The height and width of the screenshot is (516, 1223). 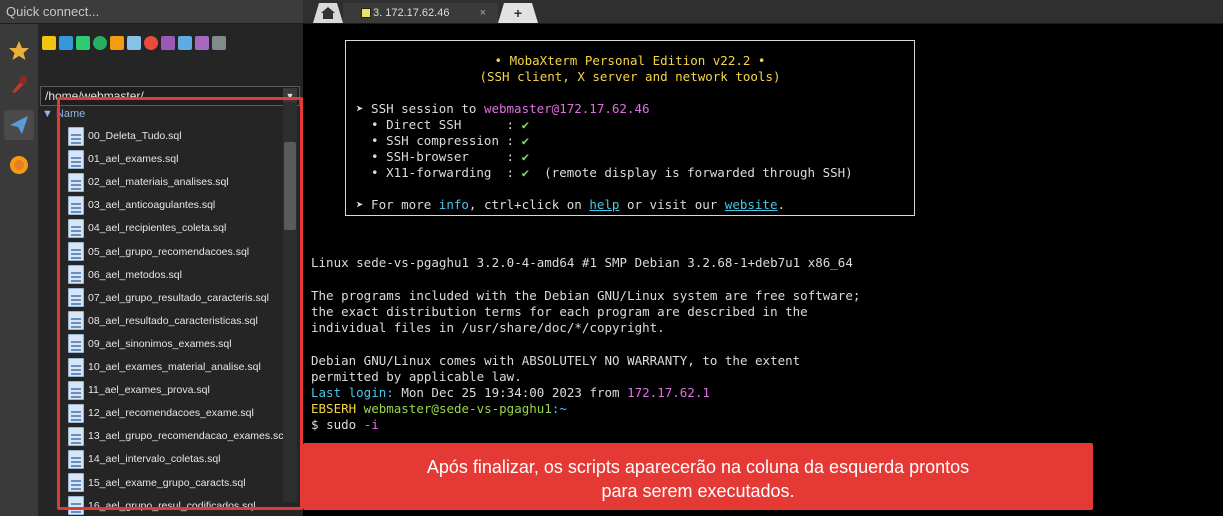 I want to click on show-hidden-icon, so click(x=219, y=43).